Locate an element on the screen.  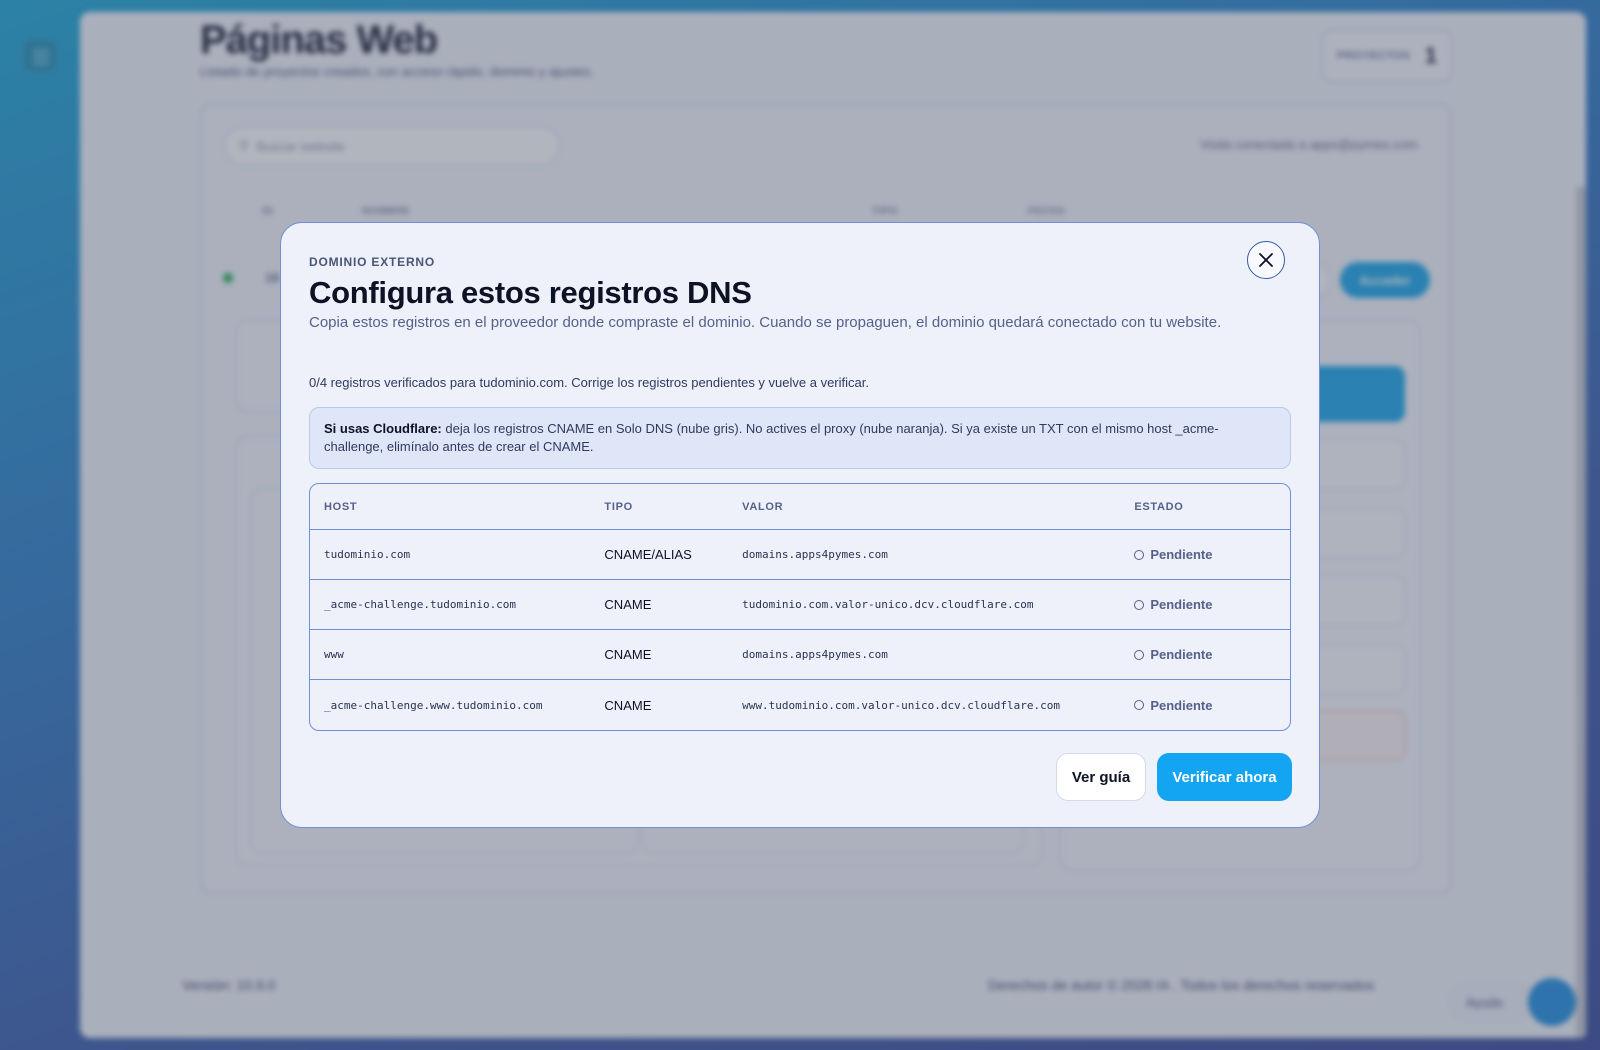
modal-title: Configura estos registros DNS is located at coordinates (530, 292).